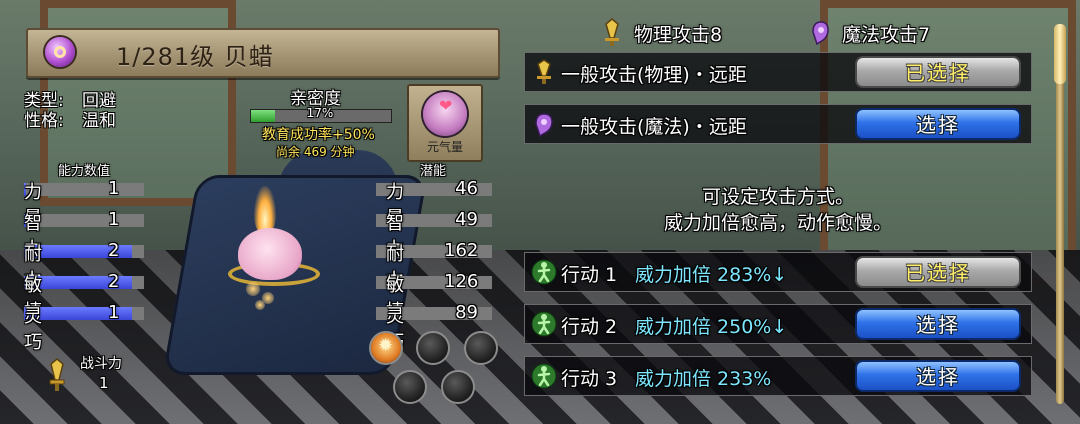  What do you see at coordinates (778, 376) in the screenshot?
I see `action-row: 行动 3 威力加倍 233% 选择` at bounding box center [778, 376].